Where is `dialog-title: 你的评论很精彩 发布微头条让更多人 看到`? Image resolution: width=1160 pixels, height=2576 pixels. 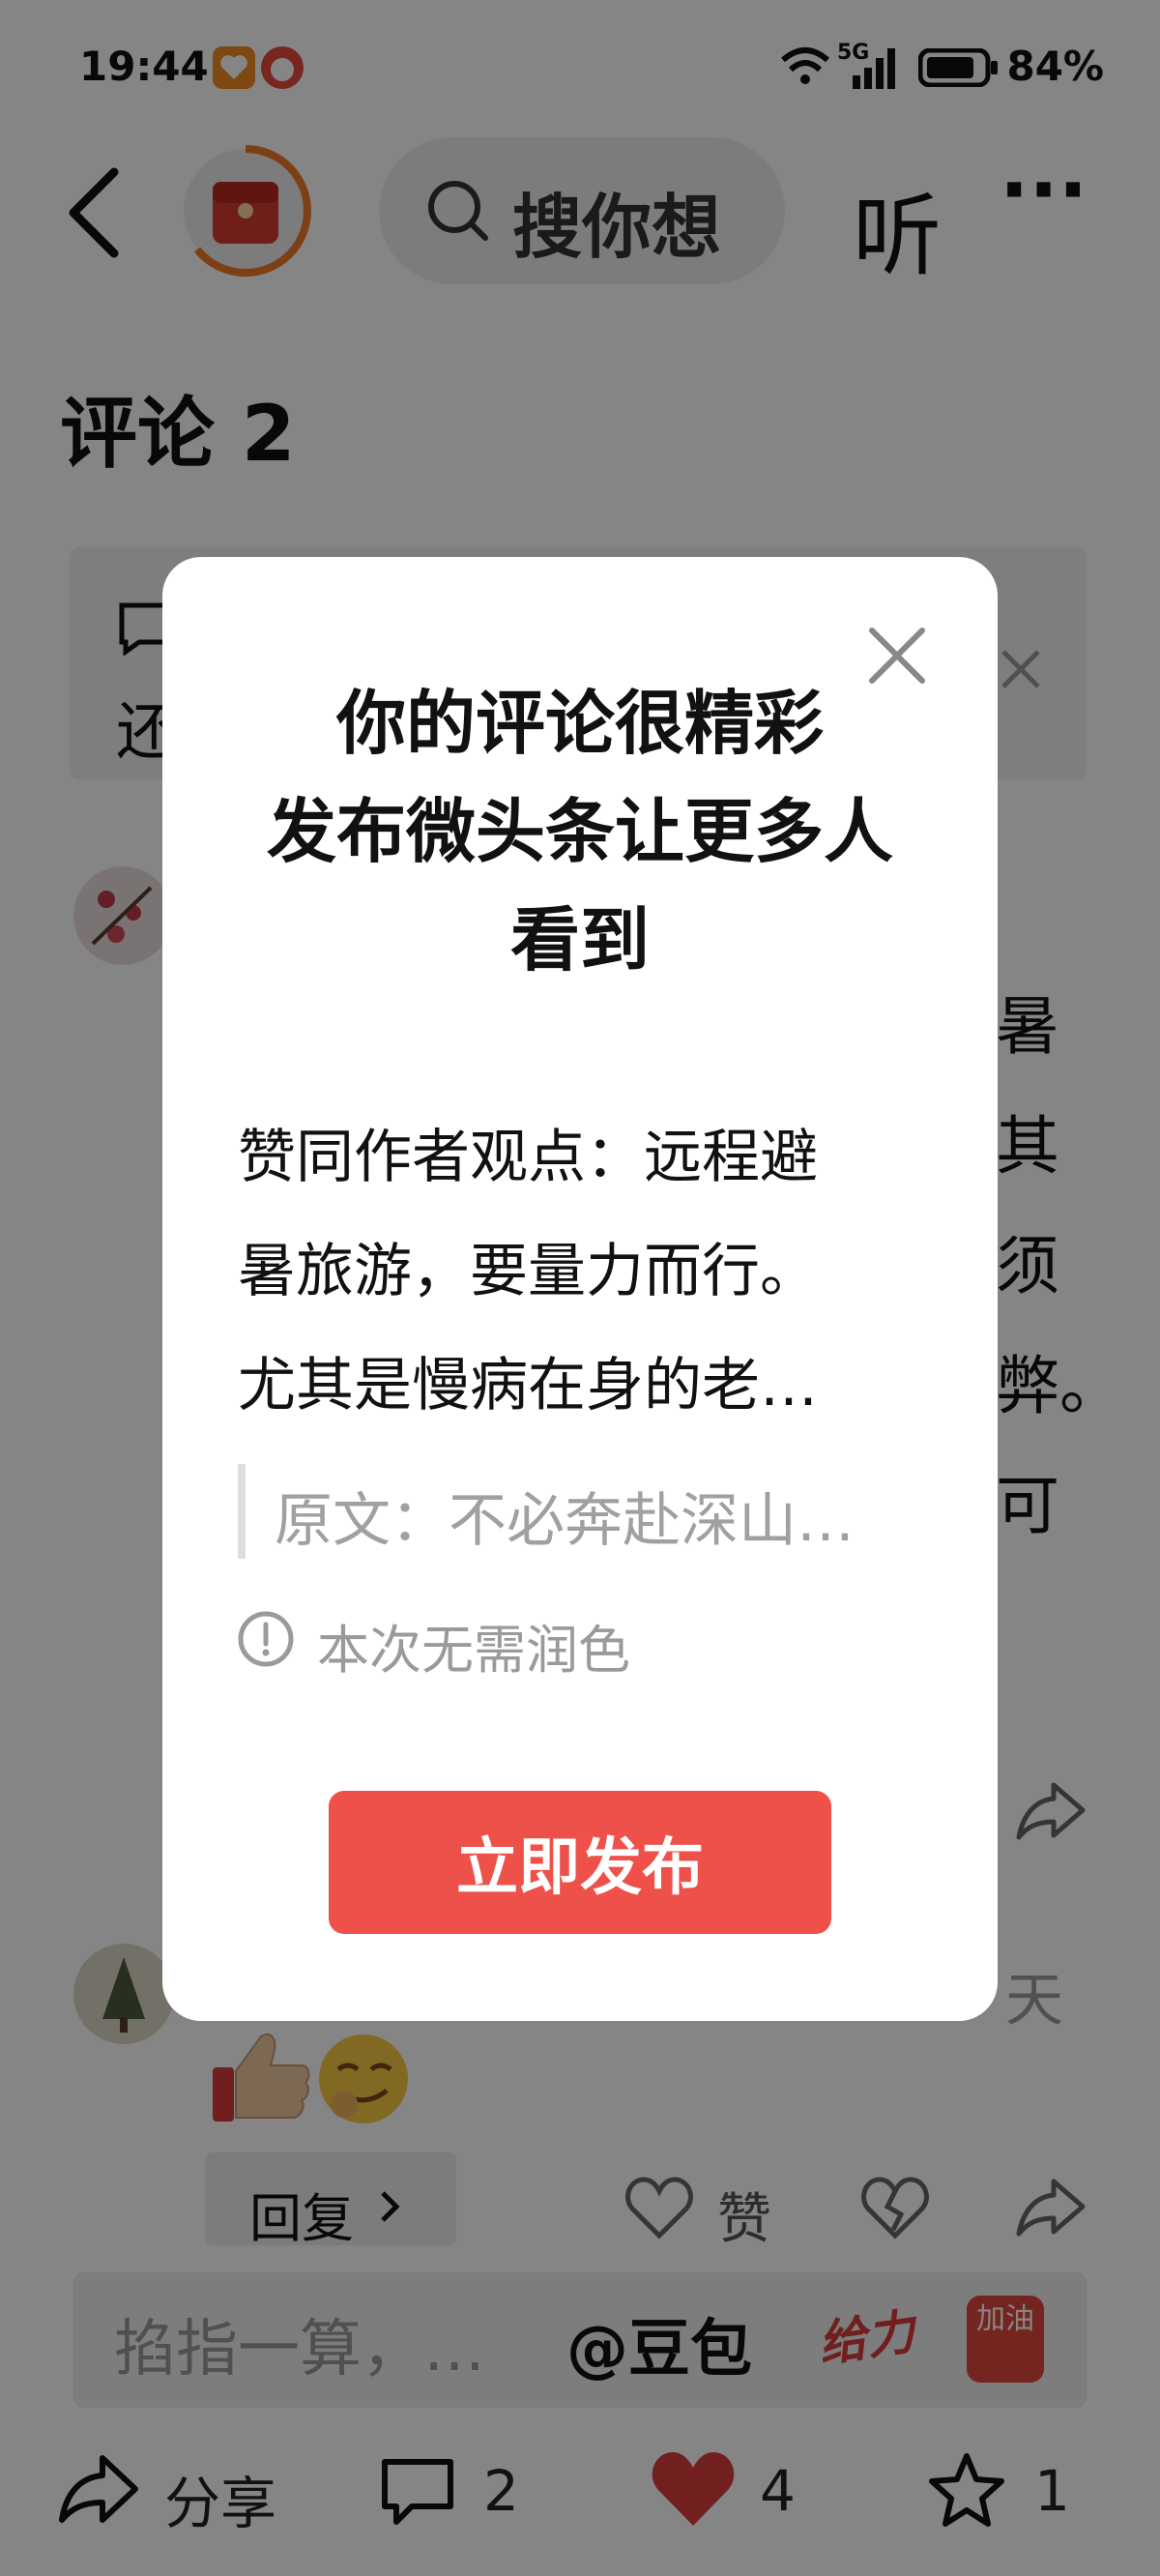
dialog-title: 你的评论很精彩 发布微头条让更多人 看到 is located at coordinates (580, 831).